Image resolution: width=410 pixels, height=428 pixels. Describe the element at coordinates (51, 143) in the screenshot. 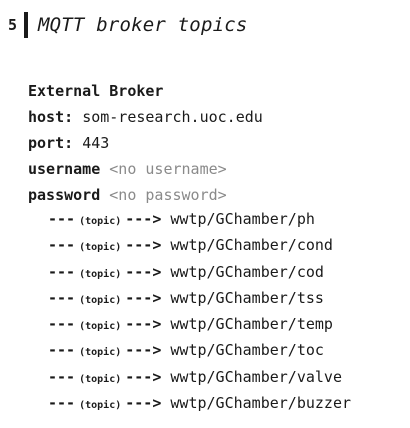

I see `port-label: port:` at that location.